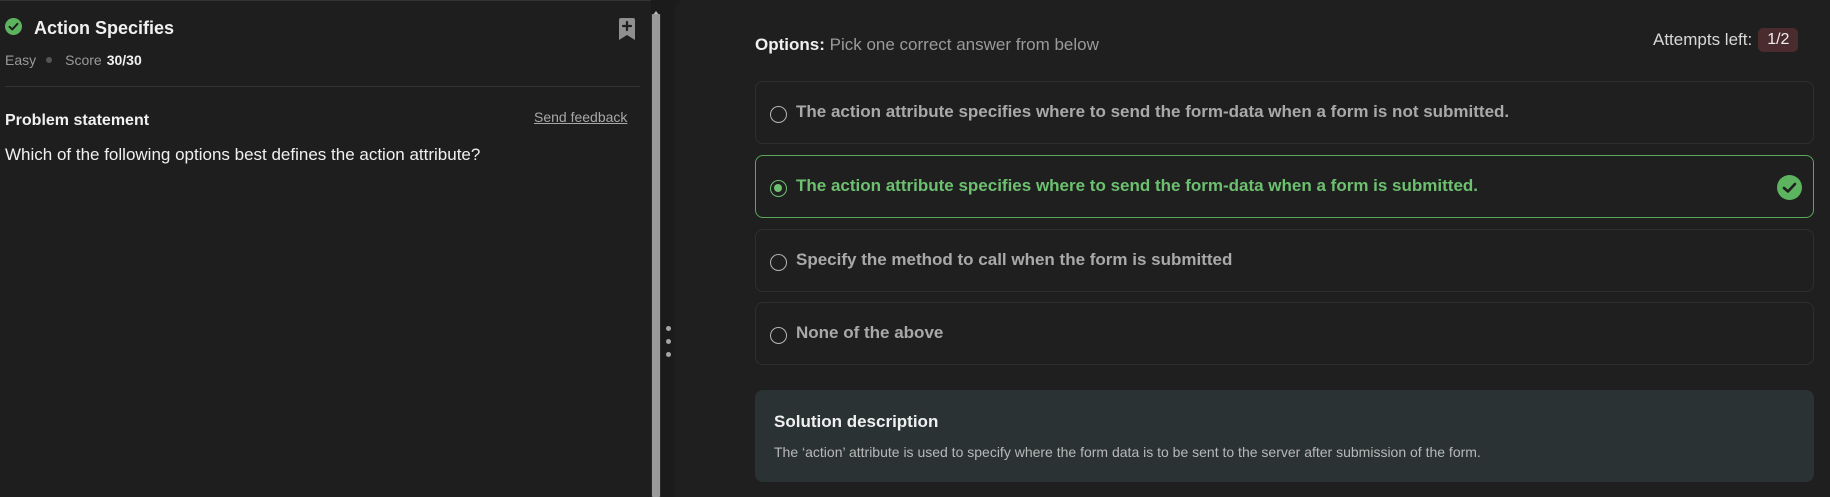 The image size is (1830, 497). What do you see at coordinates (21, 60) in the screenshot?
I see `difficulty-label: Easy` at bounding box center [21, 60].